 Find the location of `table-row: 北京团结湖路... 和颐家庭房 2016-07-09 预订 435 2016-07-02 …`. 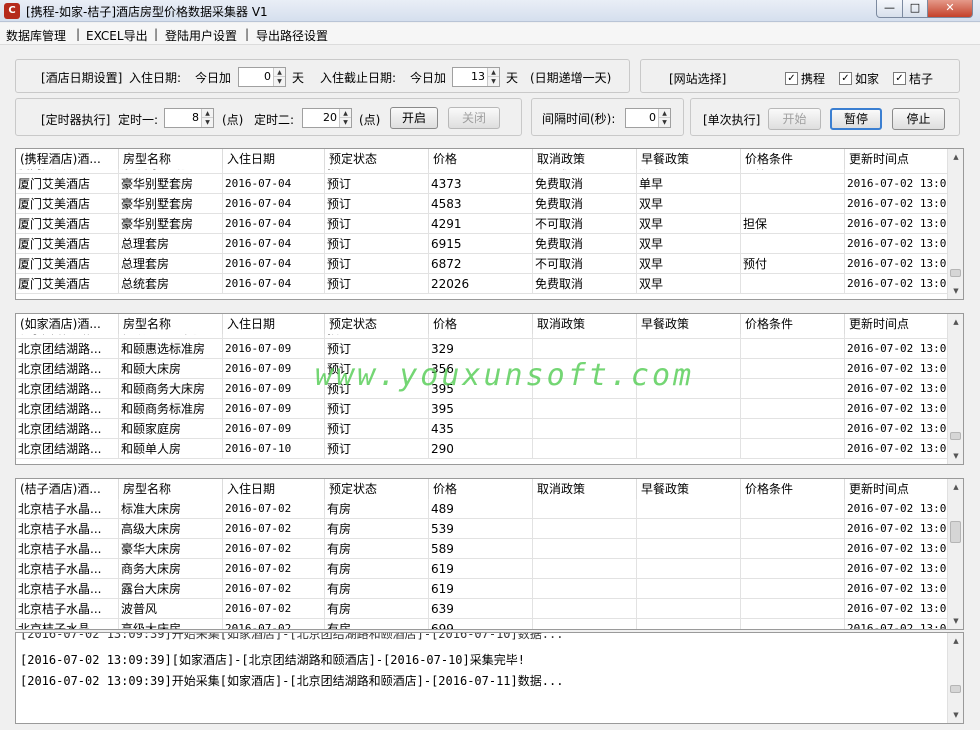

table-row: 北京团结湖路... 和颐家庭房 2016-07-09 预订 435 2016-07-02 … is located at coordinates (482, 429).